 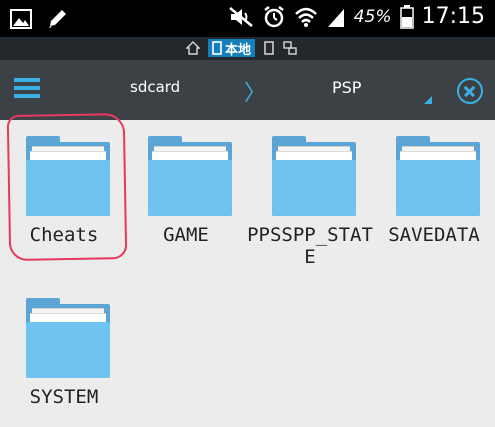 I want to click on home-icon, so click(x=193, y=48).